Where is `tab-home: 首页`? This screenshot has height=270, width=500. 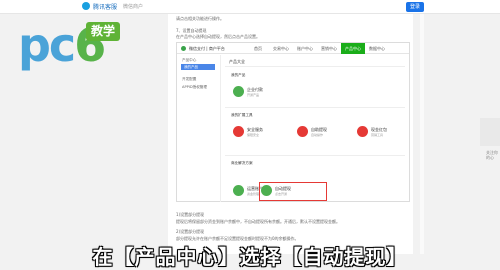 tab-home: 首页 is located at coordinates (258, 48).